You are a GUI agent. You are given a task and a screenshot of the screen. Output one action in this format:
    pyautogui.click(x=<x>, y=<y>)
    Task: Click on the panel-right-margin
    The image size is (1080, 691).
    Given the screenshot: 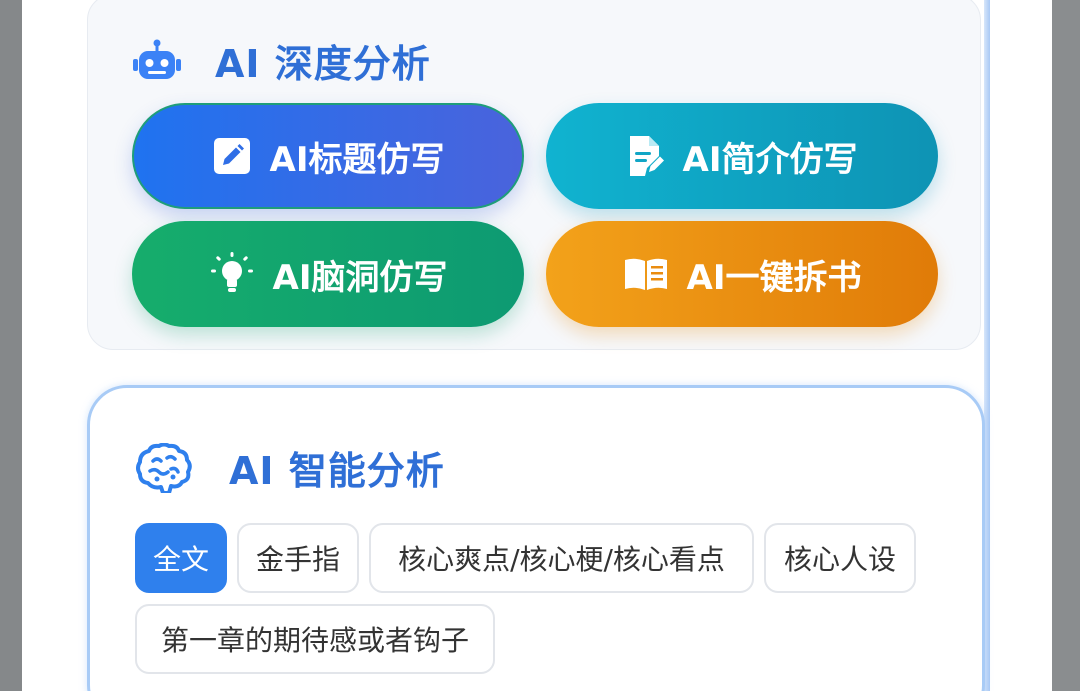 What is the action you would take?
    pyautogui.click(x=1021, y=345)
    